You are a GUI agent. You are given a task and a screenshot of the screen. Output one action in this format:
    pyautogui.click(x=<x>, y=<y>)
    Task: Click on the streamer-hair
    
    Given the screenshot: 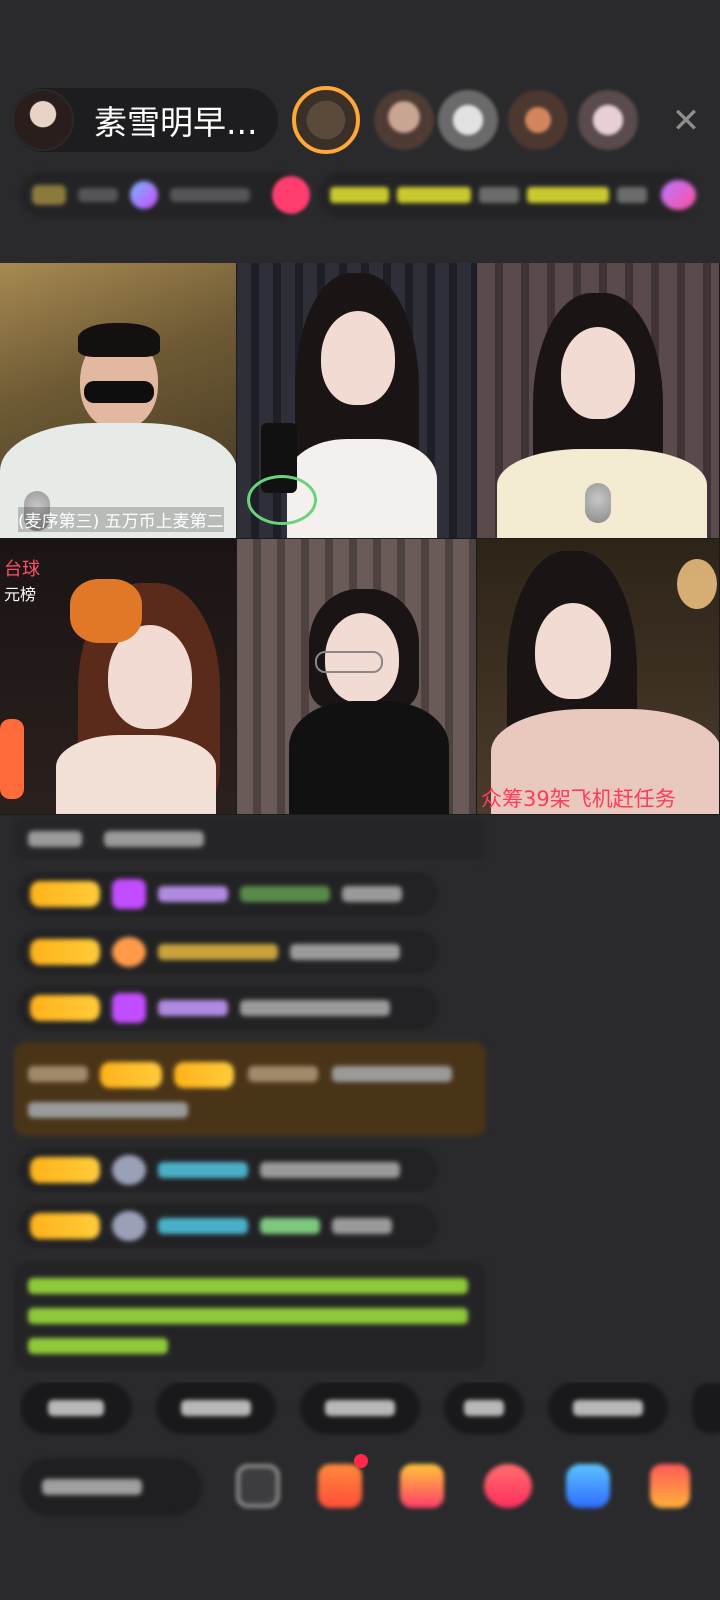 What is the action you would take?
    pyautogui.click(x=119, y=340)
    